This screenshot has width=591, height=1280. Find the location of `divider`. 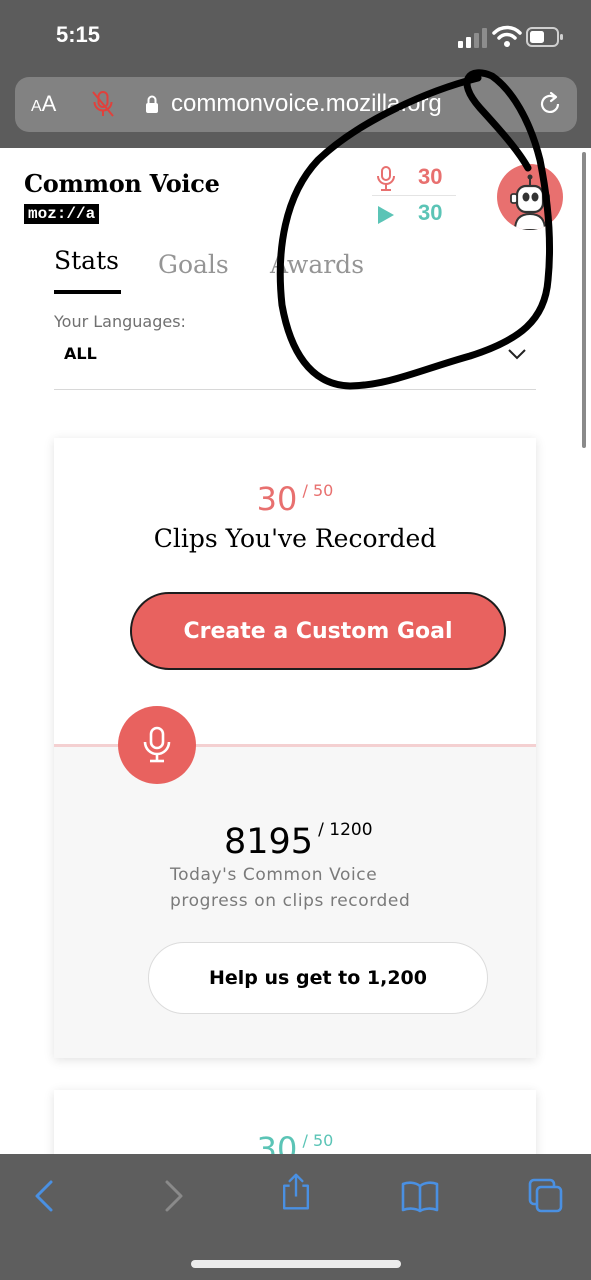

divider is located at coordinates (414, 195).